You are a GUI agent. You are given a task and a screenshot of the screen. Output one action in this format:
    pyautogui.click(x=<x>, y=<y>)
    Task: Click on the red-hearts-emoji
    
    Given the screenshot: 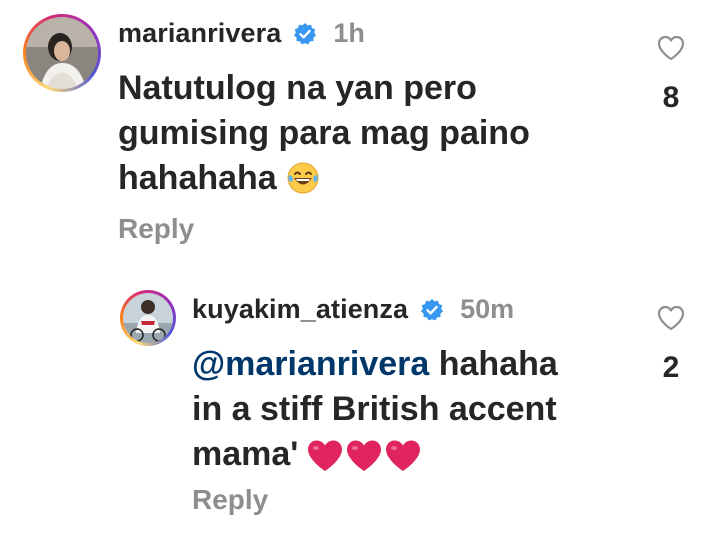 What is the action you would take?
    pyautogui.click(x=364, y=462)
    